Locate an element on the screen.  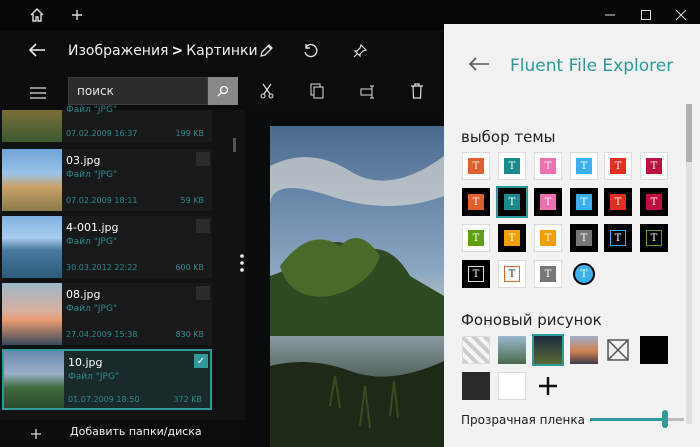
no-background-icon is located at coordinates (618, 350).